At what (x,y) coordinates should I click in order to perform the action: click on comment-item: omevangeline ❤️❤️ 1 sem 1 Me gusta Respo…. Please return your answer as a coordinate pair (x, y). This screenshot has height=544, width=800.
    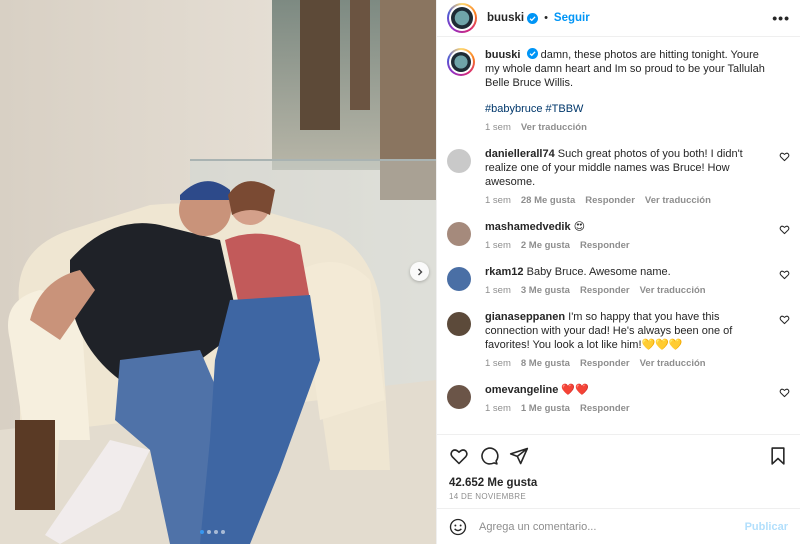
    Looking at the image, I should click on (618, 398).